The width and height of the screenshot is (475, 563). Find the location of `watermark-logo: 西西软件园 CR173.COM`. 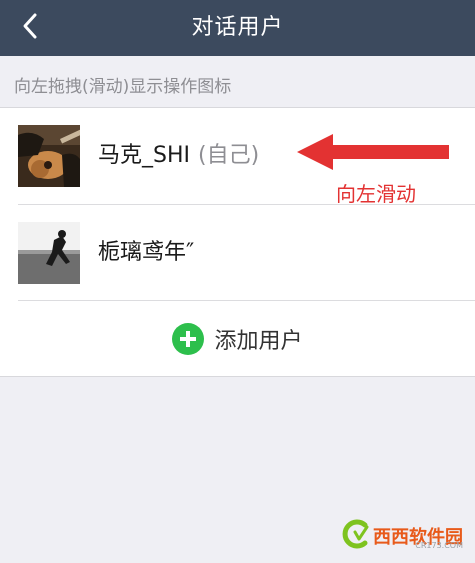

watermark-logo: 西西软件园 CR173.COM is located at coordinates (402, 536).